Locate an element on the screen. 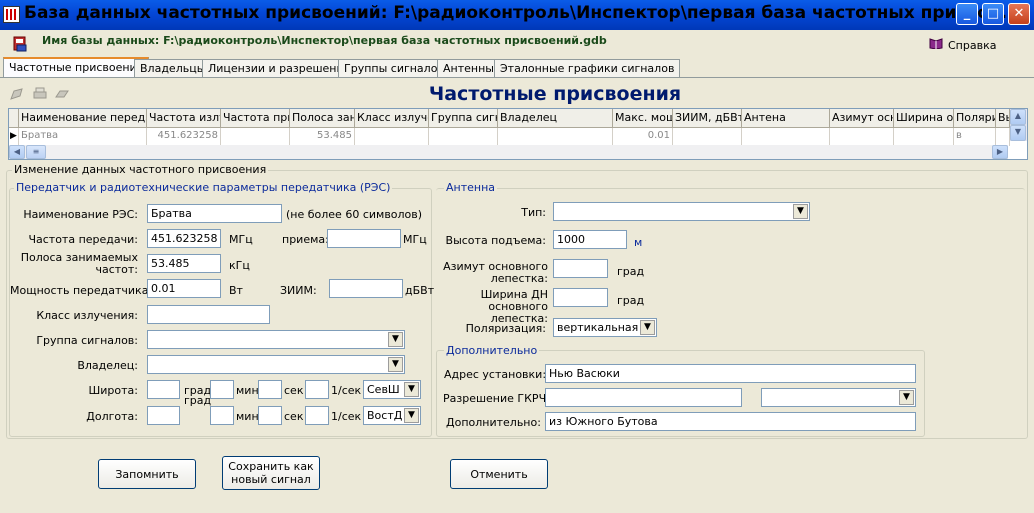 The width and height of the screenshot is (1034, 513). scroll-thumb: ≡ is located at coordinates (36, 152).